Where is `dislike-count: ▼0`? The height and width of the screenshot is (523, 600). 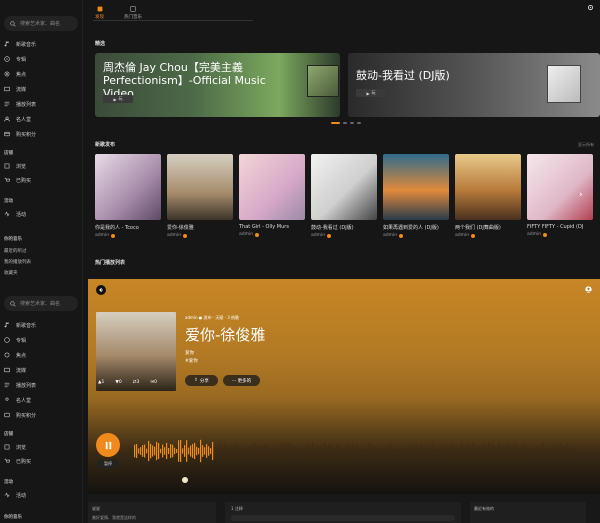 dislike-count: ▼0 is located at coordinates (118, 382).